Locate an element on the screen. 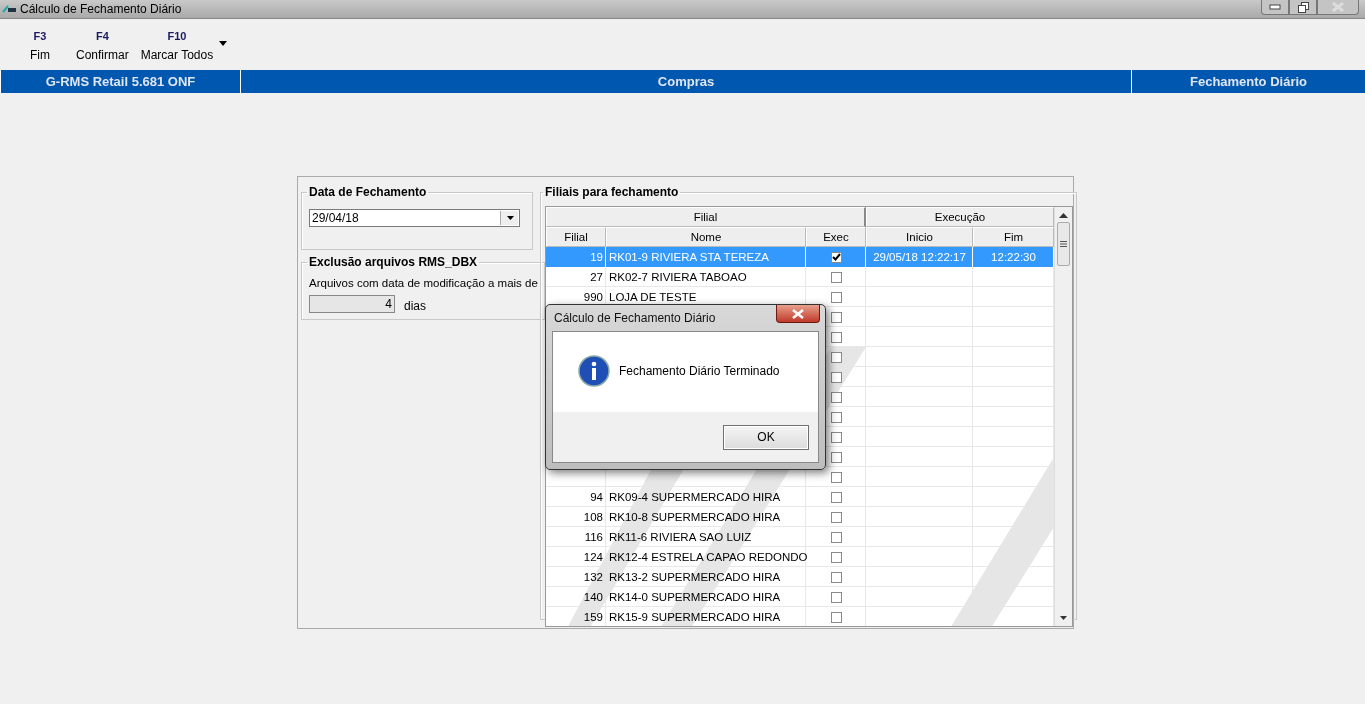  table-cell-text: 132 is located at coordinates (593, 577).